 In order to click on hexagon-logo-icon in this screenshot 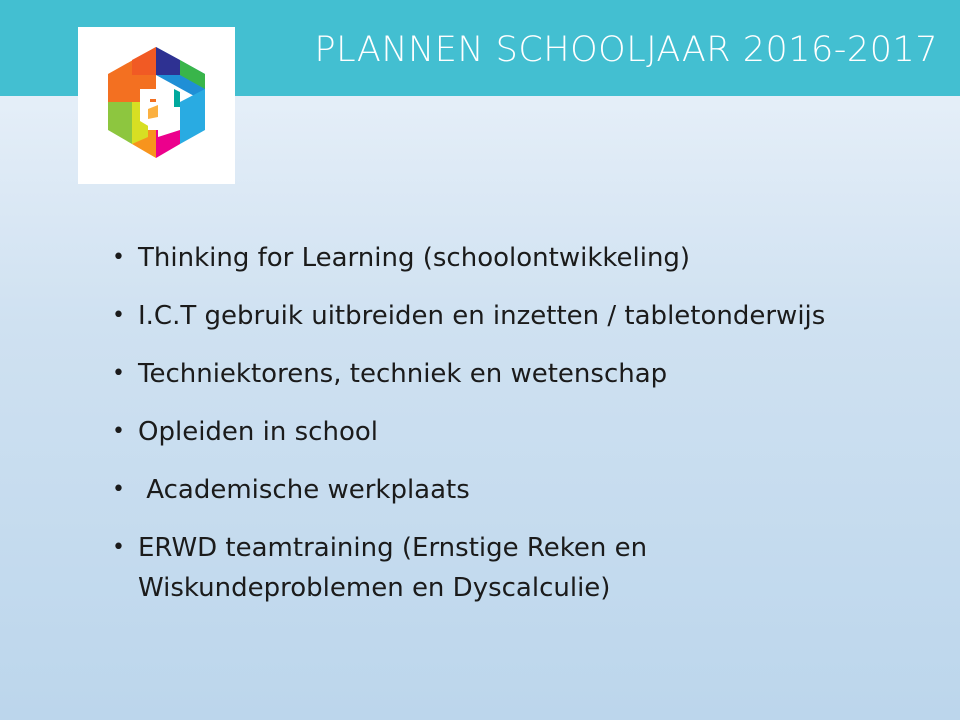, I will do `click(156, 102)`.